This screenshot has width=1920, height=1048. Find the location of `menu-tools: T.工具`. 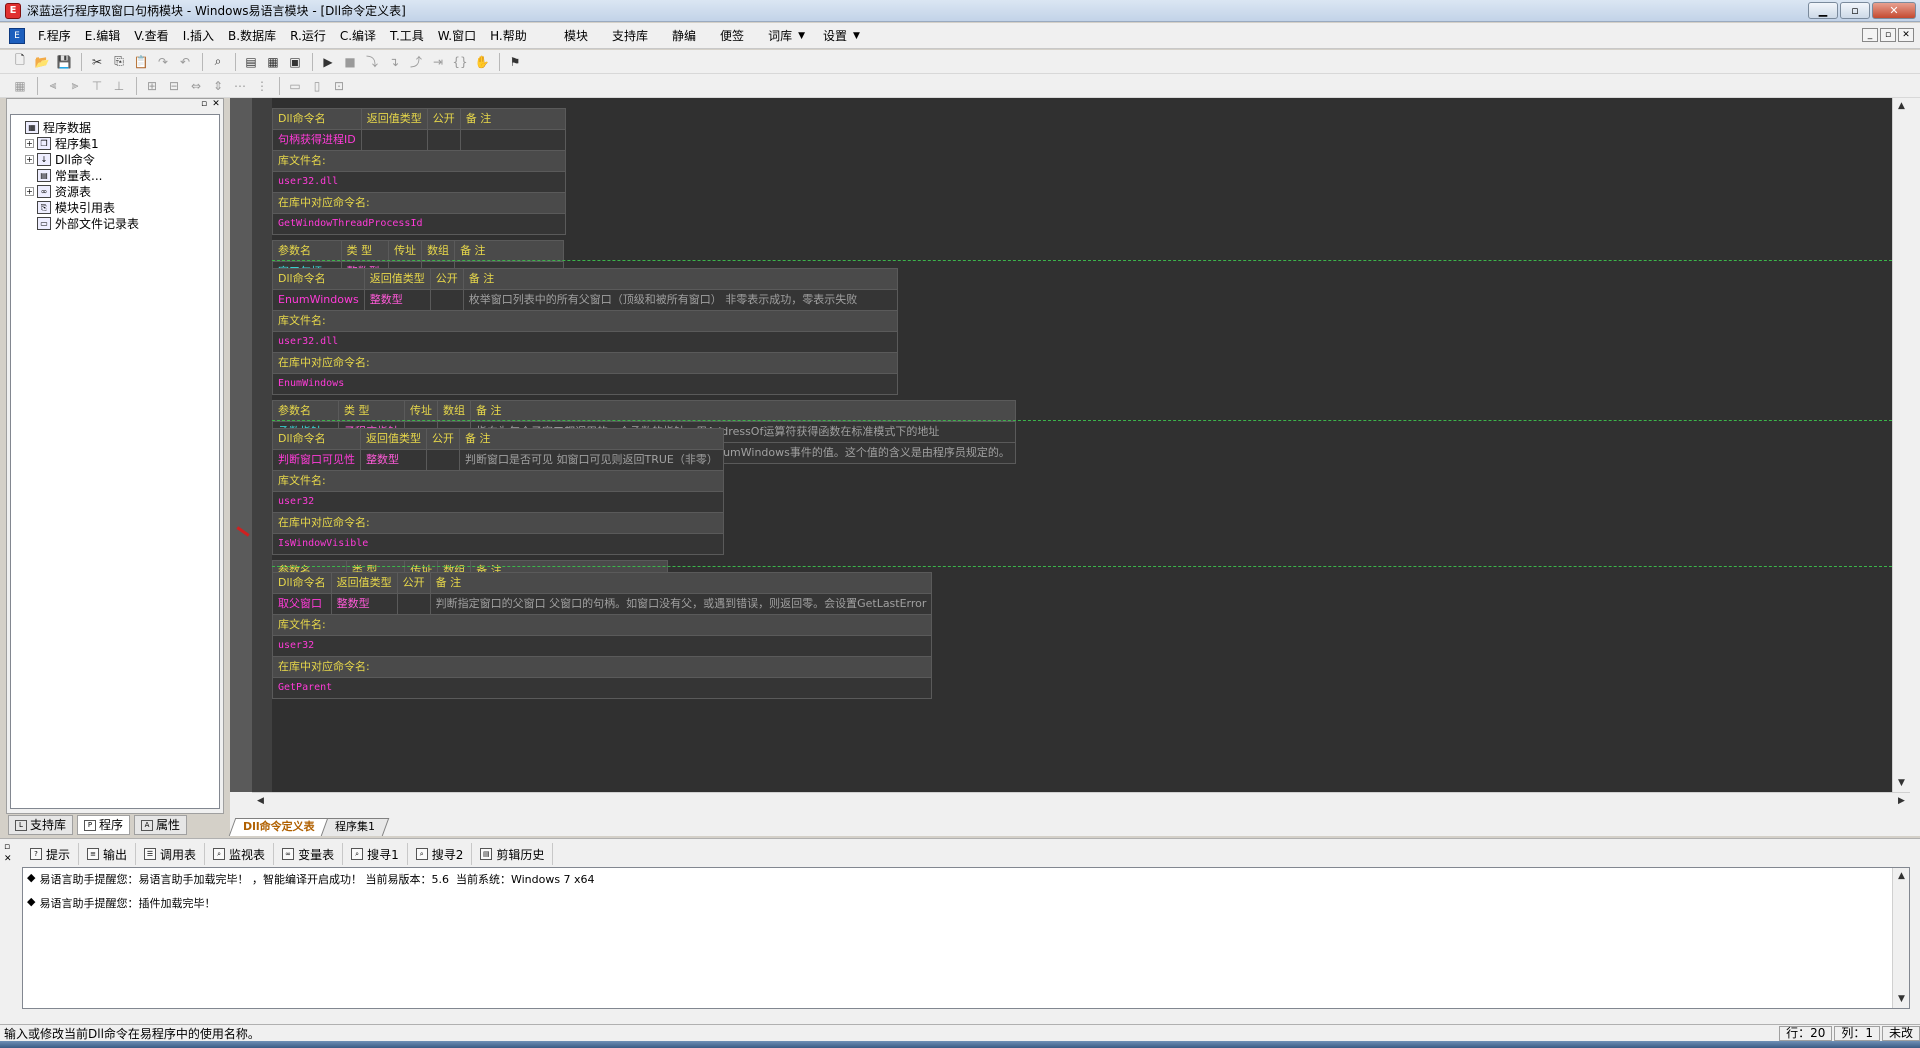

menu-tools: T.工具 is located at coordinates (407, 36).